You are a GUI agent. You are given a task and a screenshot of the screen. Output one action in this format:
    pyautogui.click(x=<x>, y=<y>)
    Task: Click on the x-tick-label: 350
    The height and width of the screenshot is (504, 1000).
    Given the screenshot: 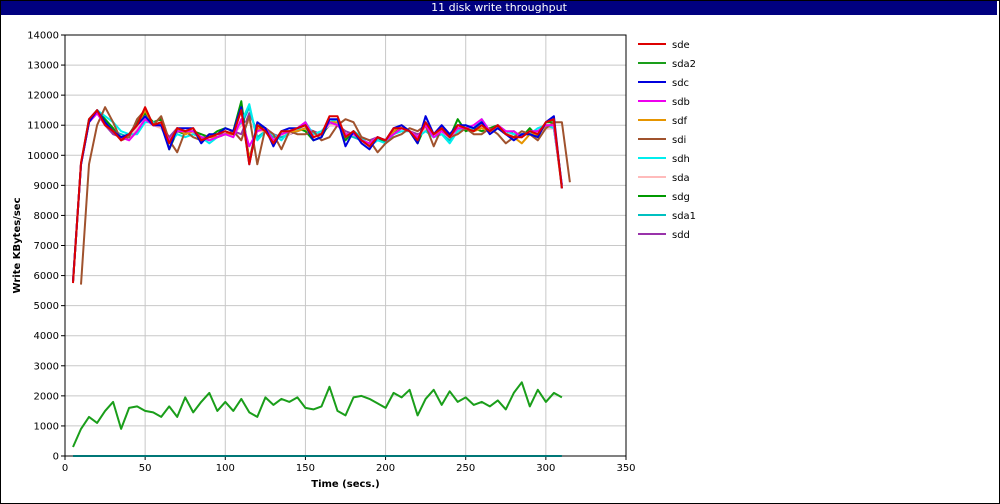 What is the action you would take?
    pyautogui.click(x=625, y=468)
    